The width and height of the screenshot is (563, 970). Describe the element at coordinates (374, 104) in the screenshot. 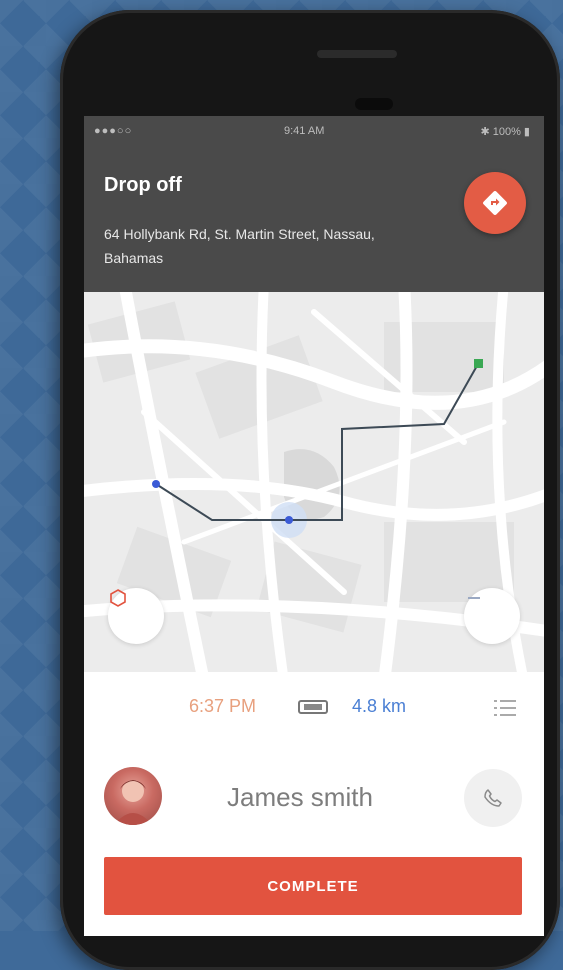

I see `phone-earpiece` at that location.